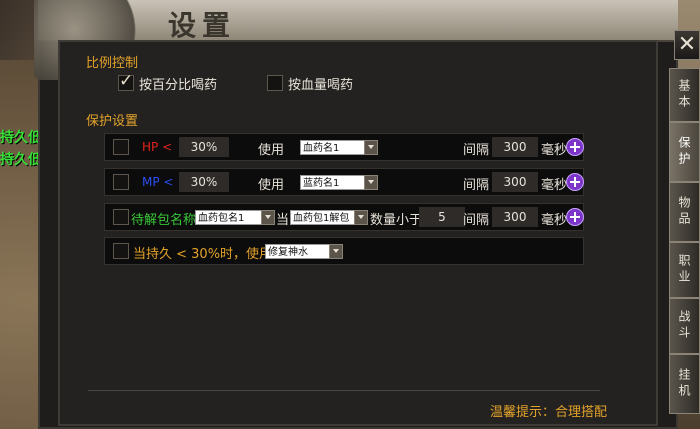 This screenshot has height=429, width=700. I want to click on mp-threshold-input: 30%, so click(204, 182).